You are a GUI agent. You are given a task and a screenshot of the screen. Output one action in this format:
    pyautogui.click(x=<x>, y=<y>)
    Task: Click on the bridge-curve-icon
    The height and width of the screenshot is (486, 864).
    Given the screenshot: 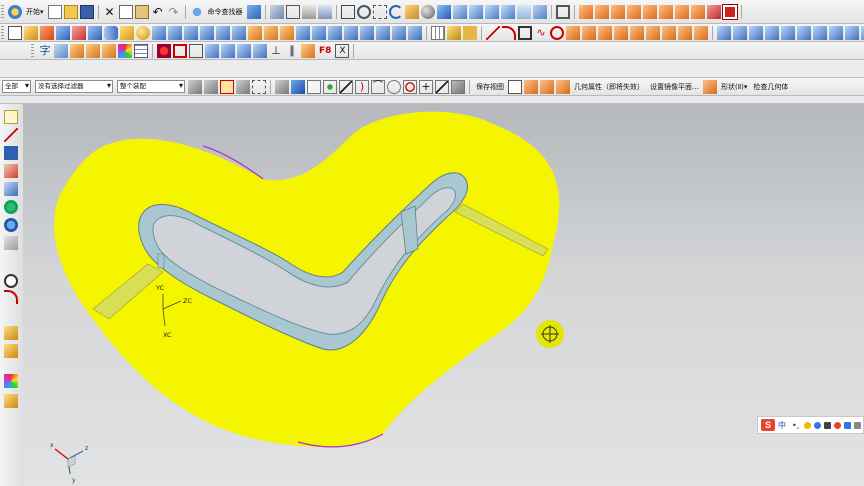 What is the action you would take?
    pyautogui.click(x=637, y=32)
    